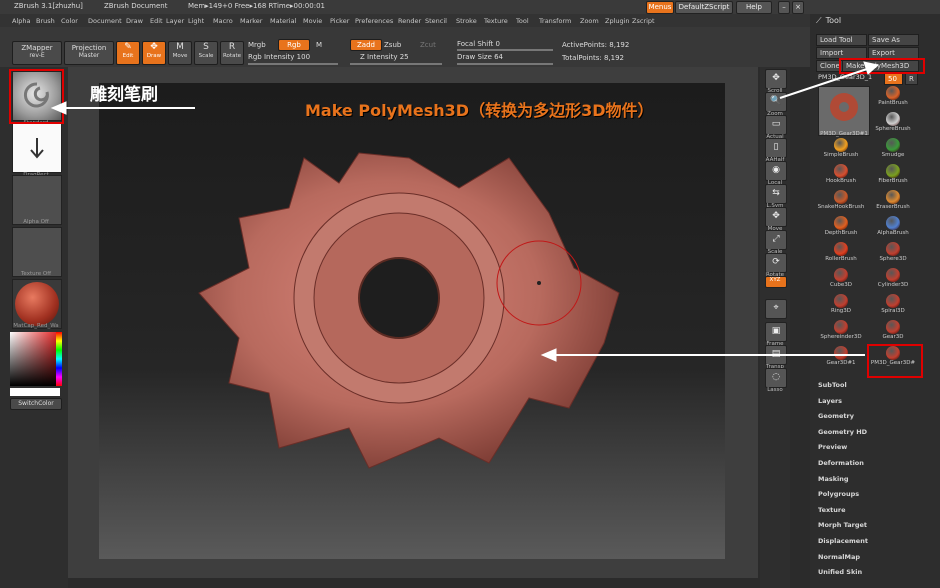 Image resolution: width=940 pixels, height=588 pixels. I want to click on polymesh-arrow-head, so click(871, 68).